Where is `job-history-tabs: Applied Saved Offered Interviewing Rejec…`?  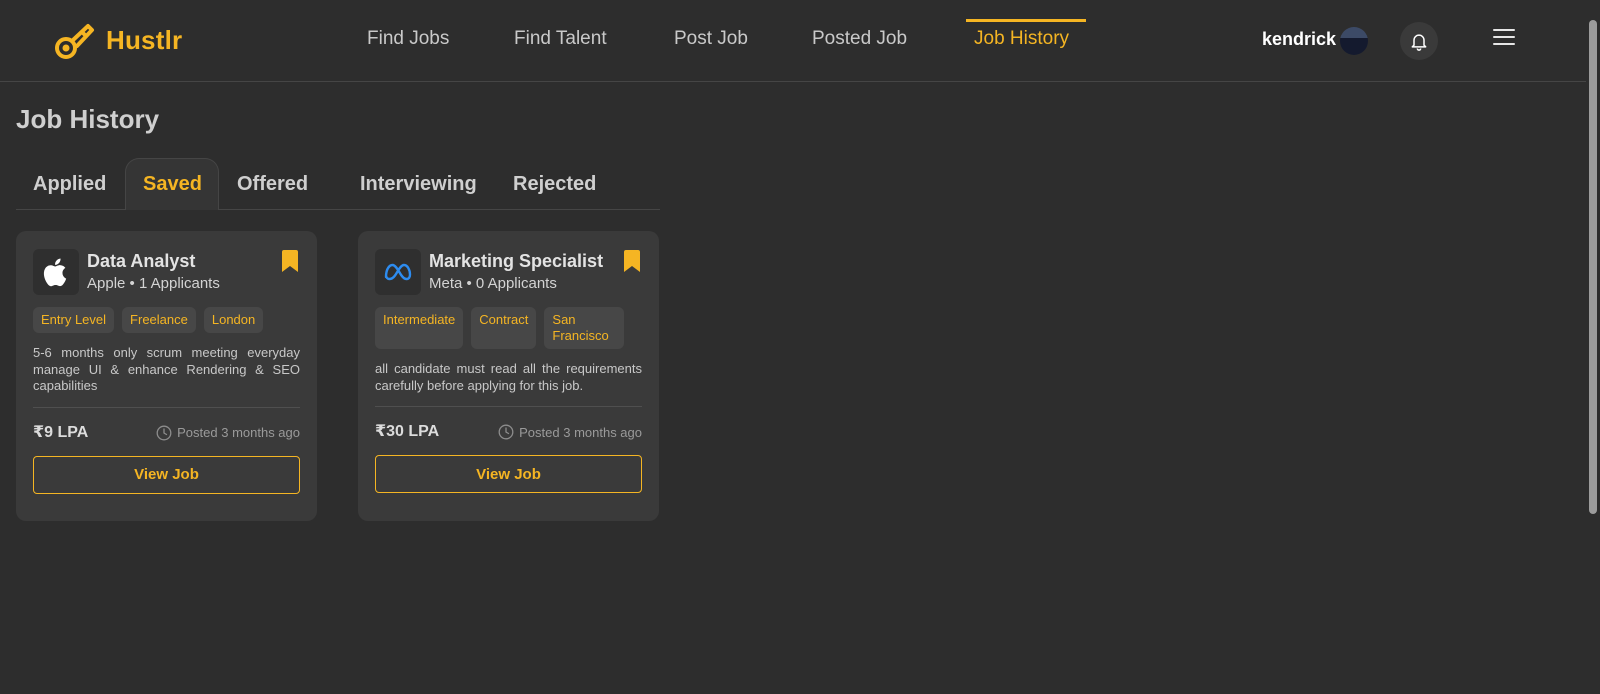 job-history-tabs: Applied Saved Offered Interviewing Rejec… is located at coordinates (338, 184).